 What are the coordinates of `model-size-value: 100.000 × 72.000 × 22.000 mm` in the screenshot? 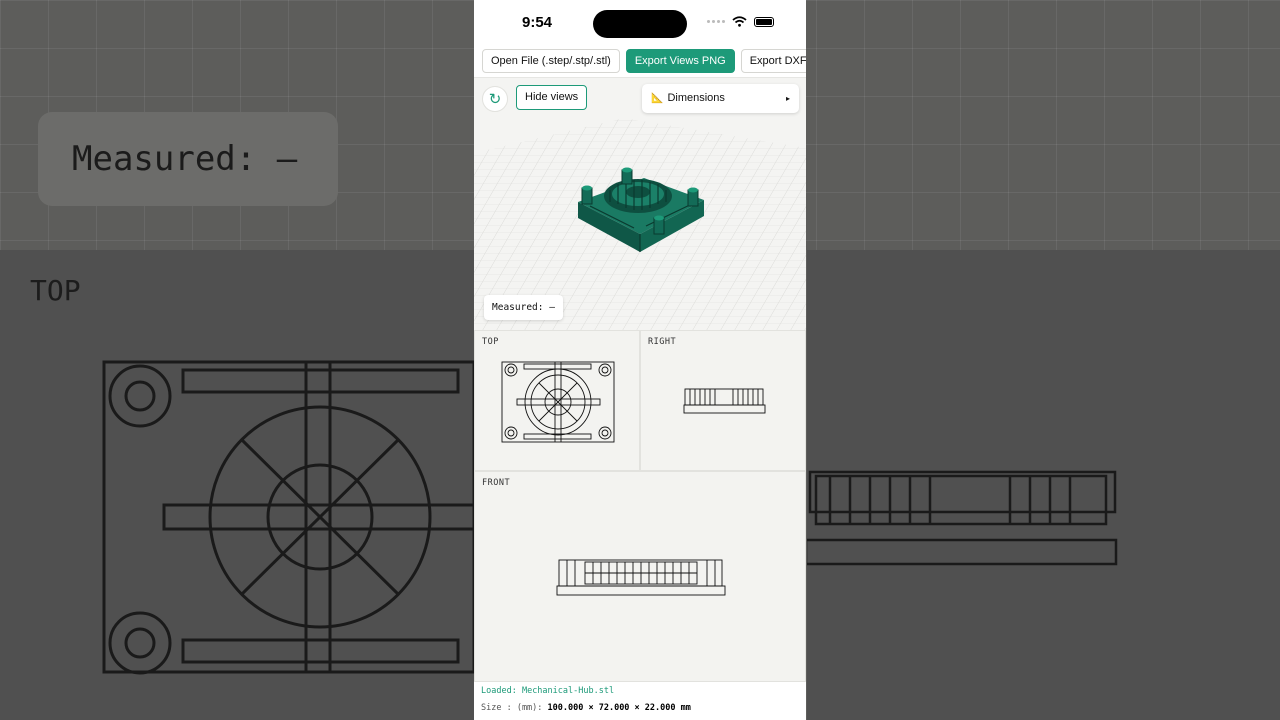 It's located at (619, 708).